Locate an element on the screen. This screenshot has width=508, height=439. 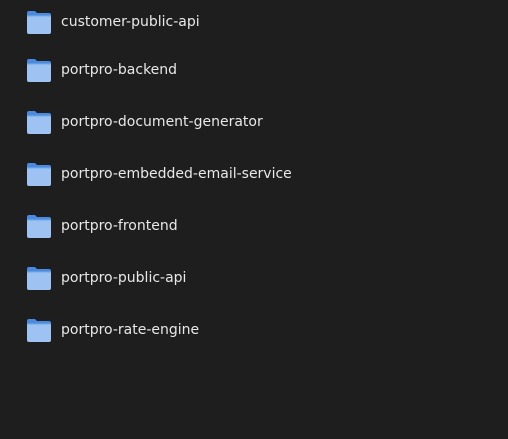
folder-item-portpro-document-generator: portpro-document-generator is located at coordinates (254, 122).